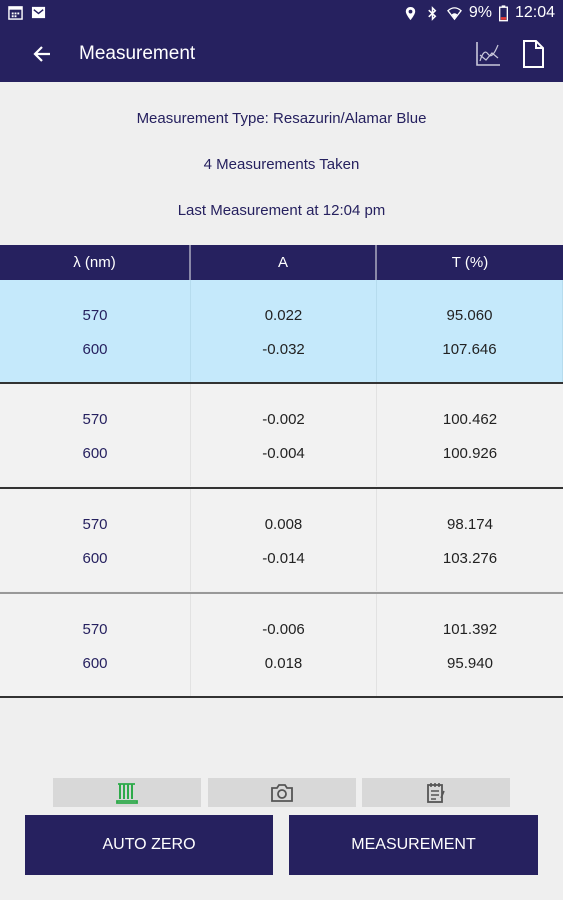  Describe the element at coordinates (283, 349) in the screenshot. I see `absorbance-value: -0.032` at that location.